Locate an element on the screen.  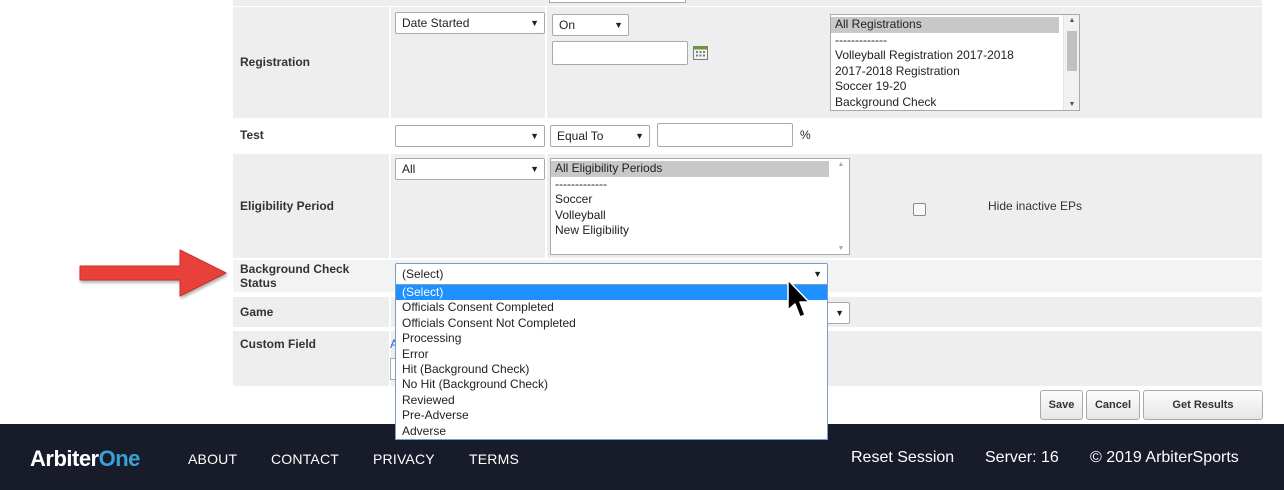
list-item: Soccer is located at coordinates (700, 200).